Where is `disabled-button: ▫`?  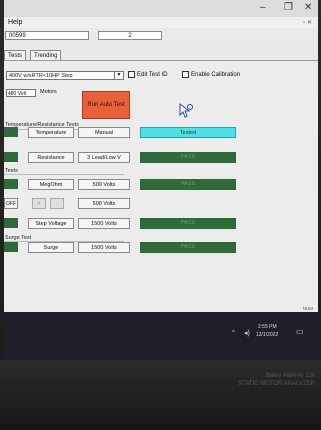 disabled-button: ▫ is located at coordinates (57, 203).